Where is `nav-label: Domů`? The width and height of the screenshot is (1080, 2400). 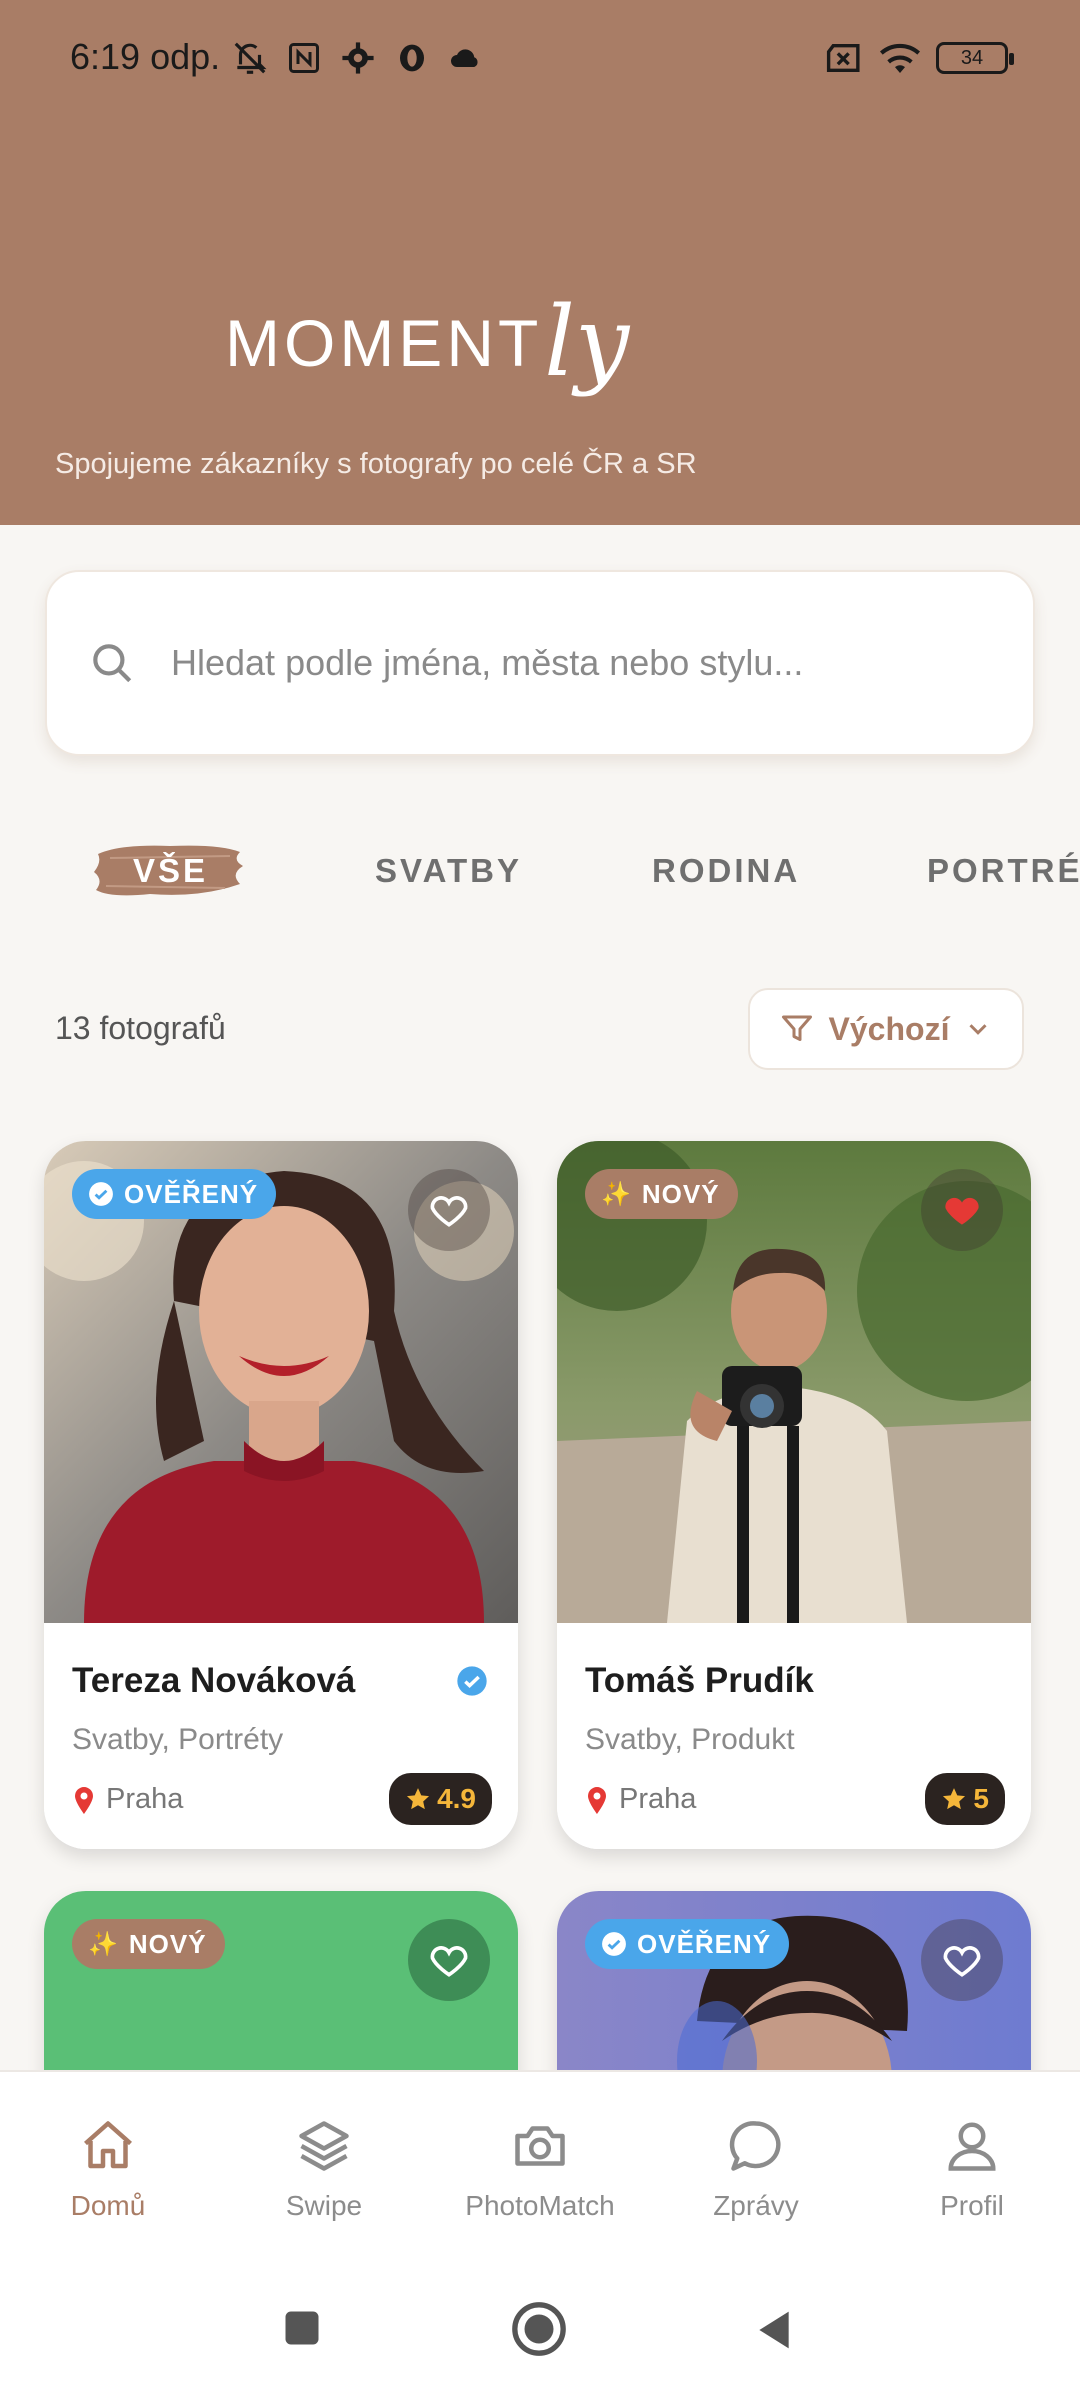 nav-label: Domů is located at coordinates (108, 2205).